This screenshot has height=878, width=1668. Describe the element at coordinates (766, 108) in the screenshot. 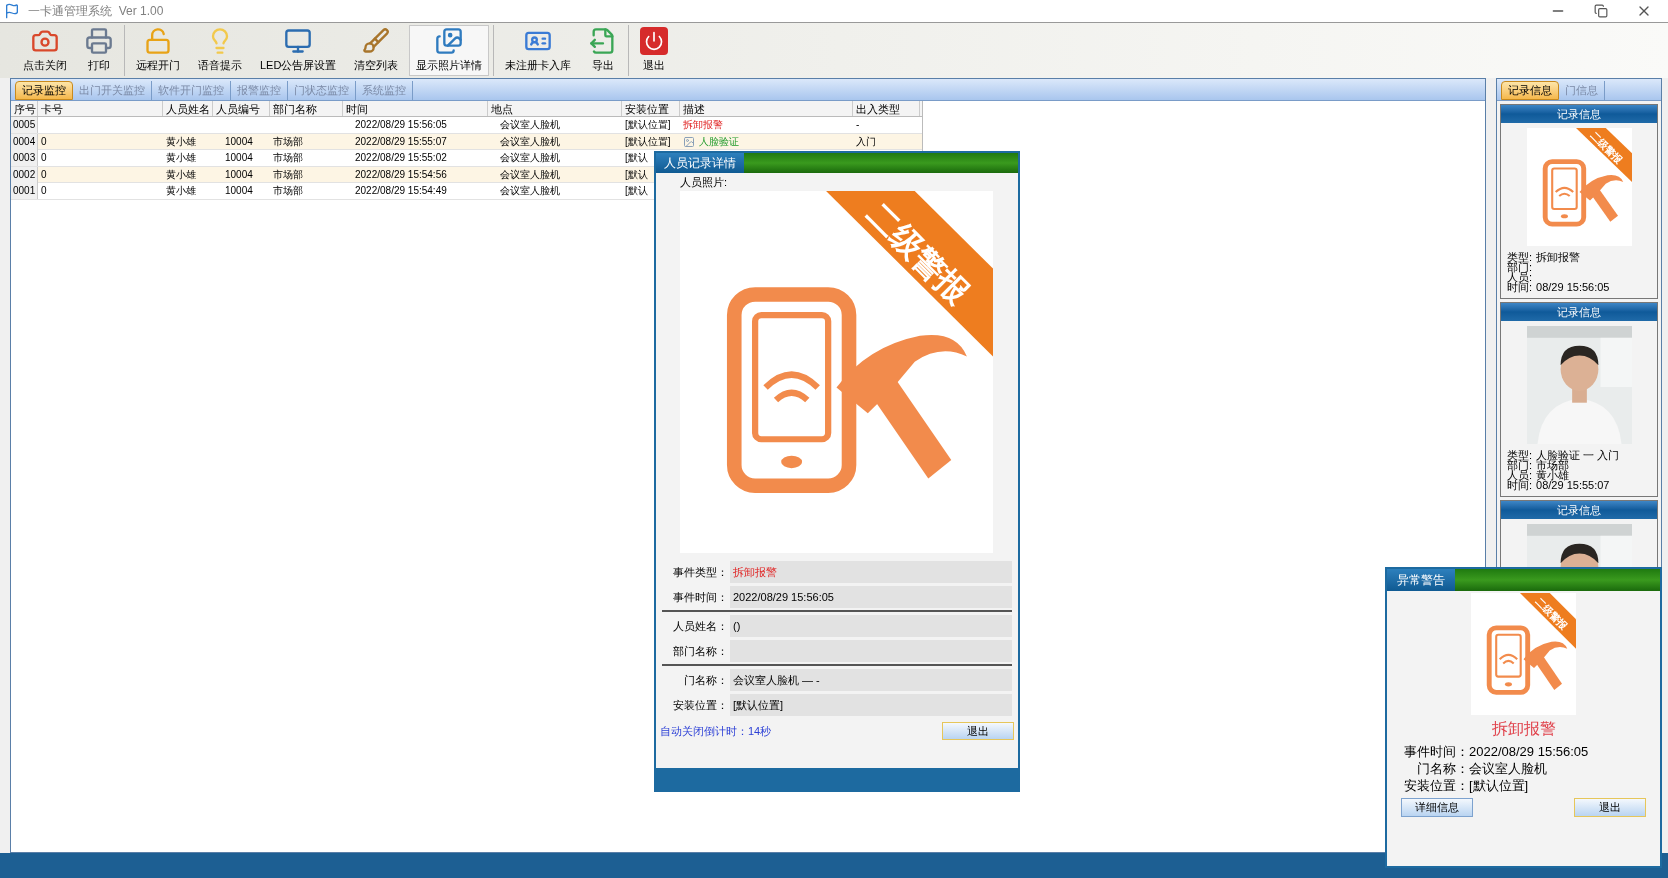

I see `column-header: 描述` at that location.